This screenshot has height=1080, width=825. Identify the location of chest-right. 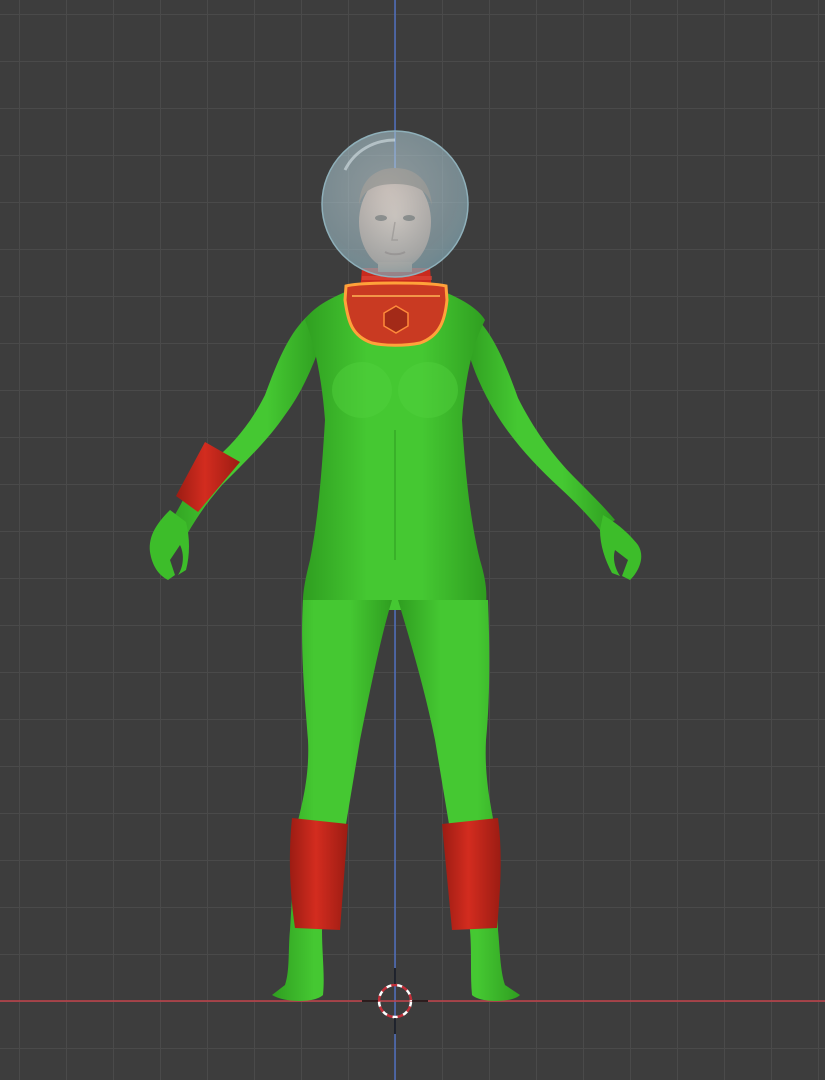
(428, 390).